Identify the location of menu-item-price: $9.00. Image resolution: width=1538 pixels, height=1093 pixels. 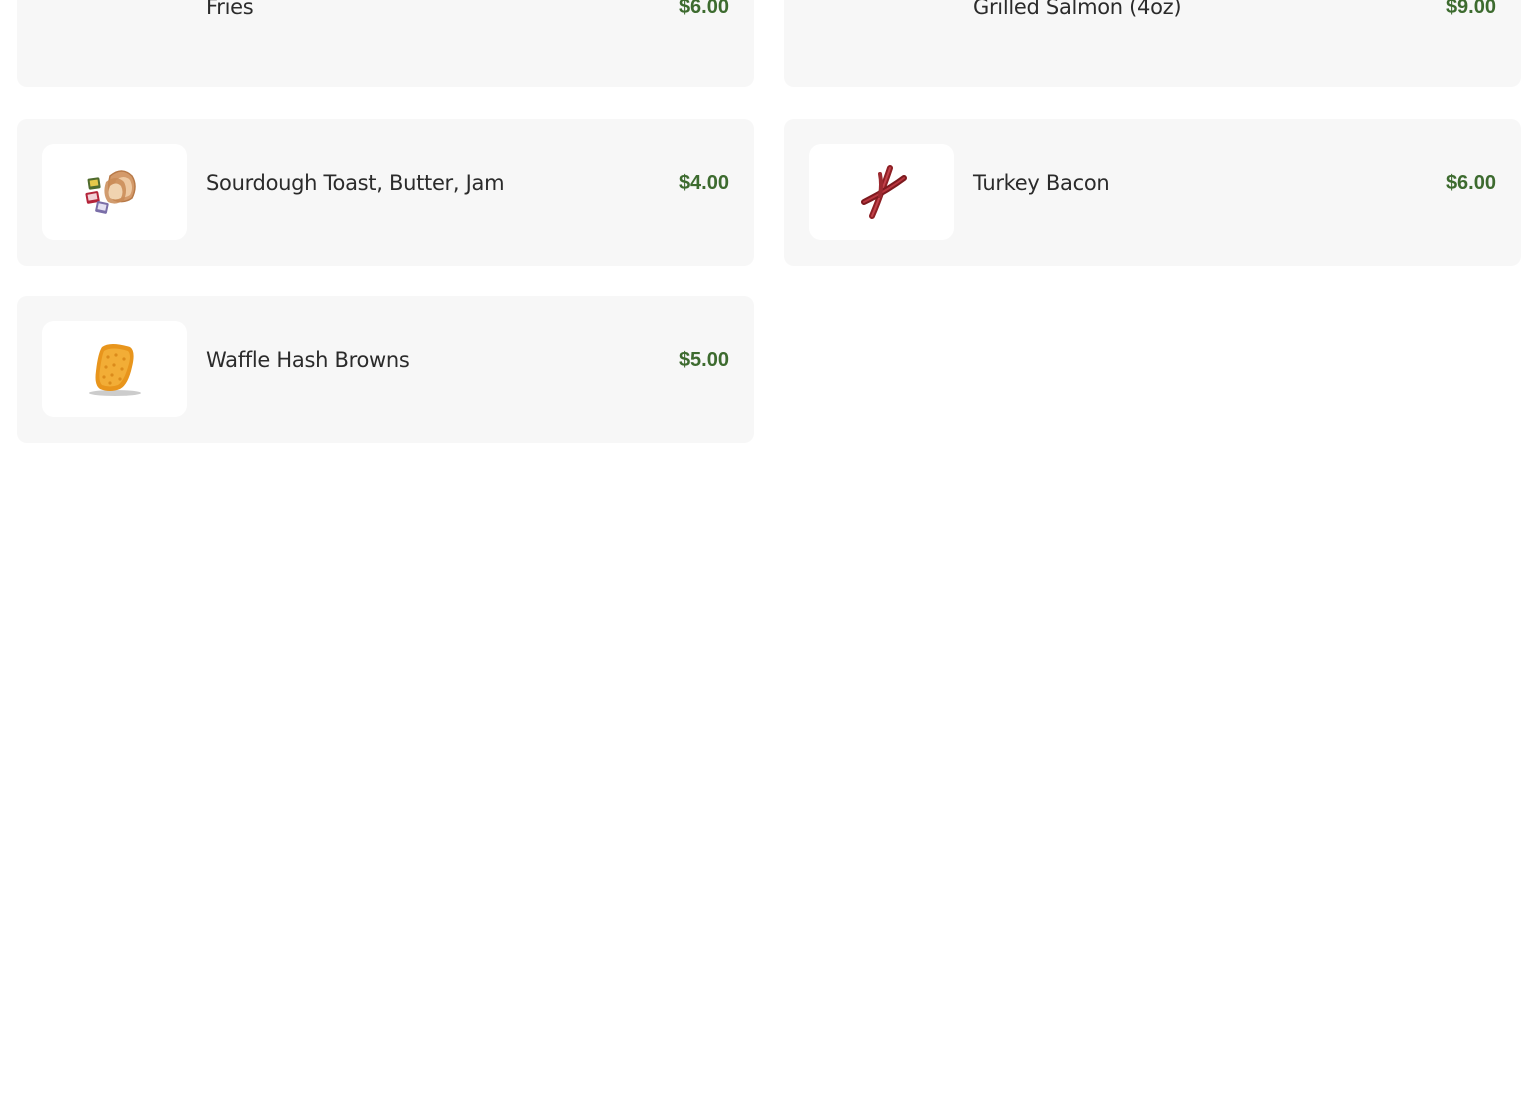
(1470, 9).